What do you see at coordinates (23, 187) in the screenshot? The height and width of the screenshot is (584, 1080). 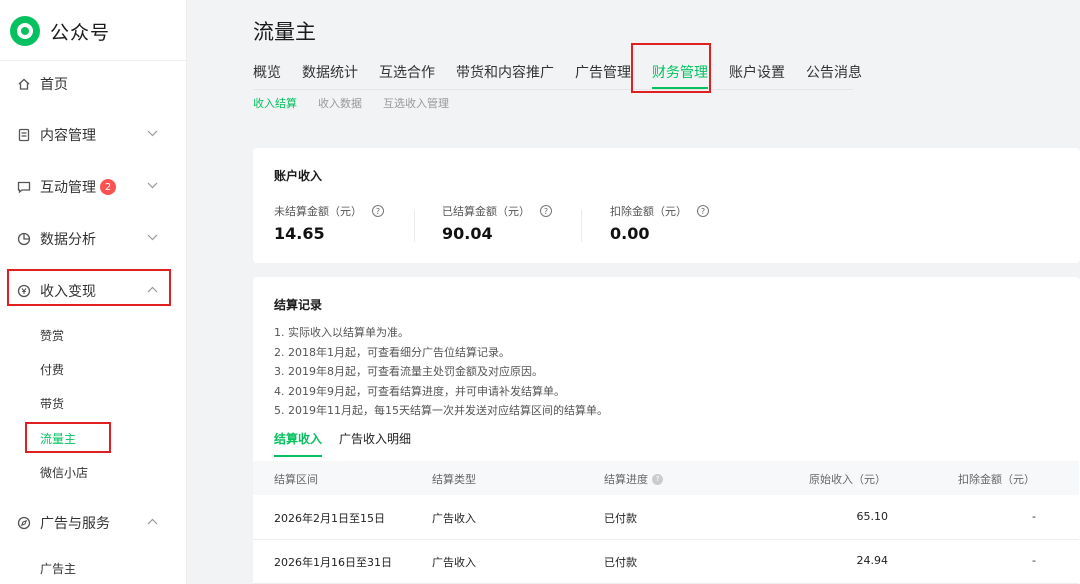 I see `chat-icon` at bounding box center [23, 187].